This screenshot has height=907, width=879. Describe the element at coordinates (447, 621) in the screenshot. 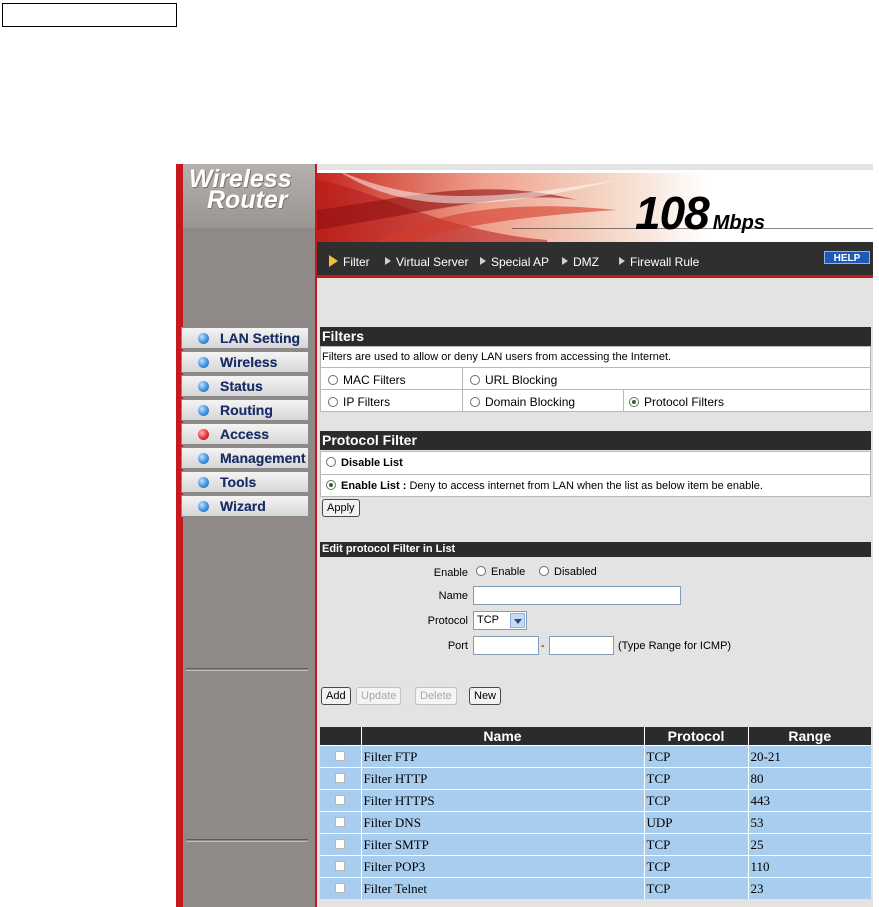

I see `protocol-label: Protocol` at that location.